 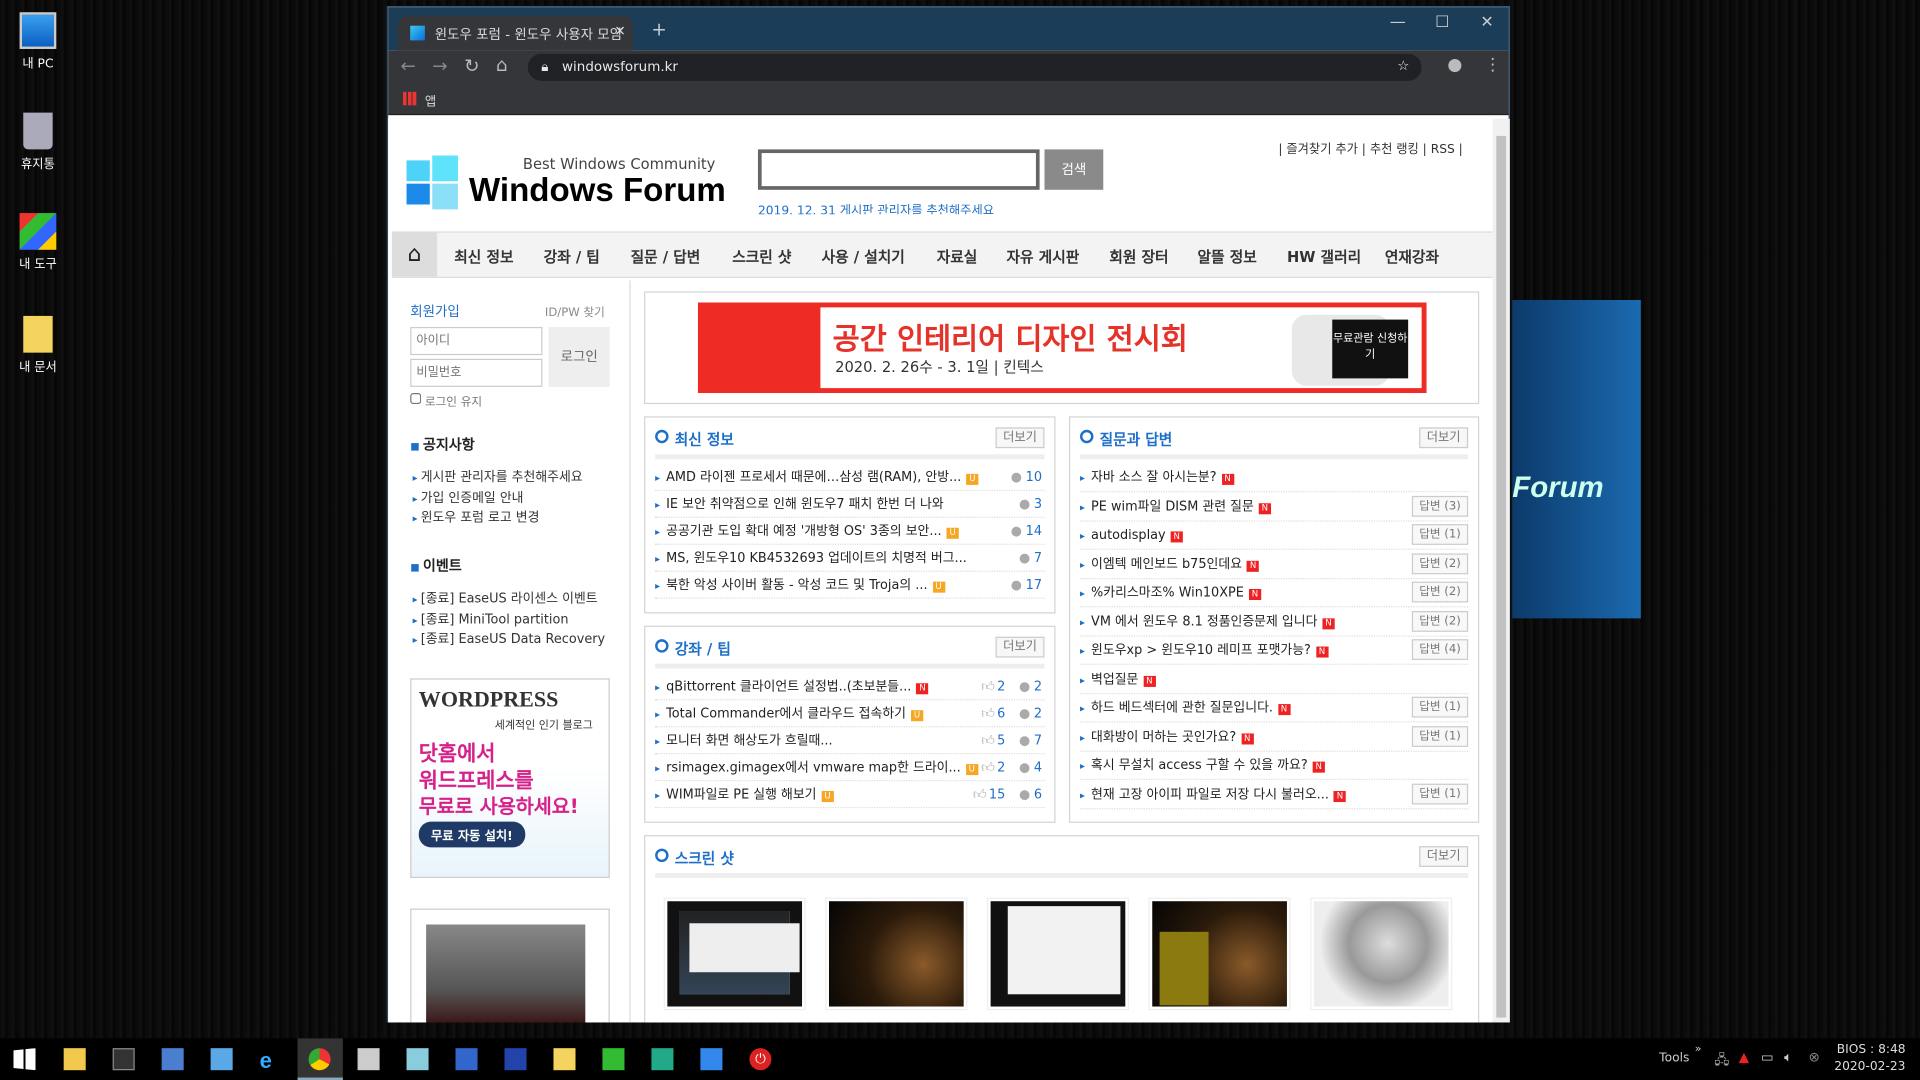 What do you see at coordinates (1138, 256) in the screenshot?
I see `nav-market: 회원 장터` at bounding box center [1138, 256].